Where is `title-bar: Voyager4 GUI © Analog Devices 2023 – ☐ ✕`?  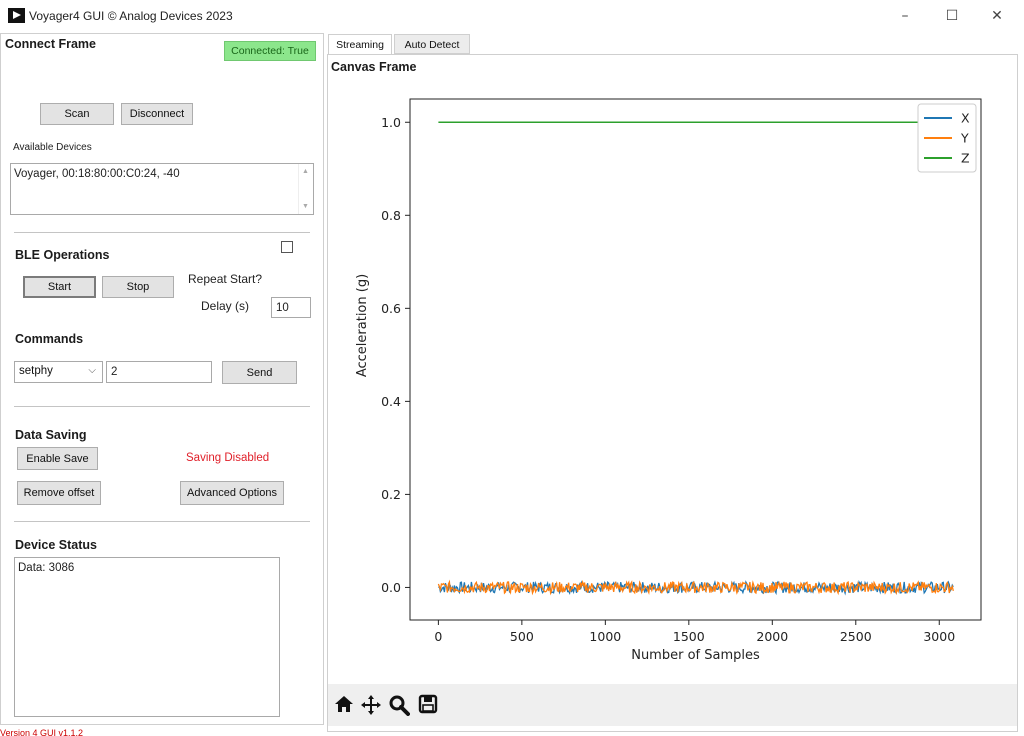
title-bar: Voyager4 GUI © Analog Devices 2023 – ☐ ✕ is located at coordinates (512, 16).